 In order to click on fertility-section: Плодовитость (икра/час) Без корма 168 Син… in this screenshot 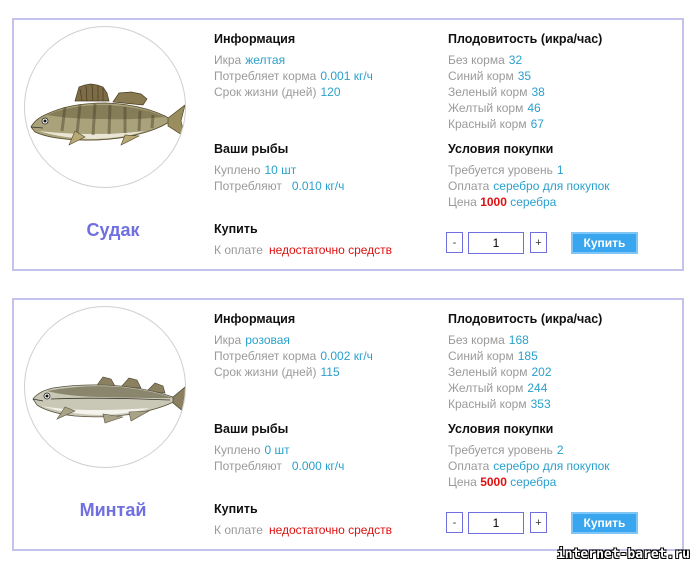, I will do `click(525, 362)`.